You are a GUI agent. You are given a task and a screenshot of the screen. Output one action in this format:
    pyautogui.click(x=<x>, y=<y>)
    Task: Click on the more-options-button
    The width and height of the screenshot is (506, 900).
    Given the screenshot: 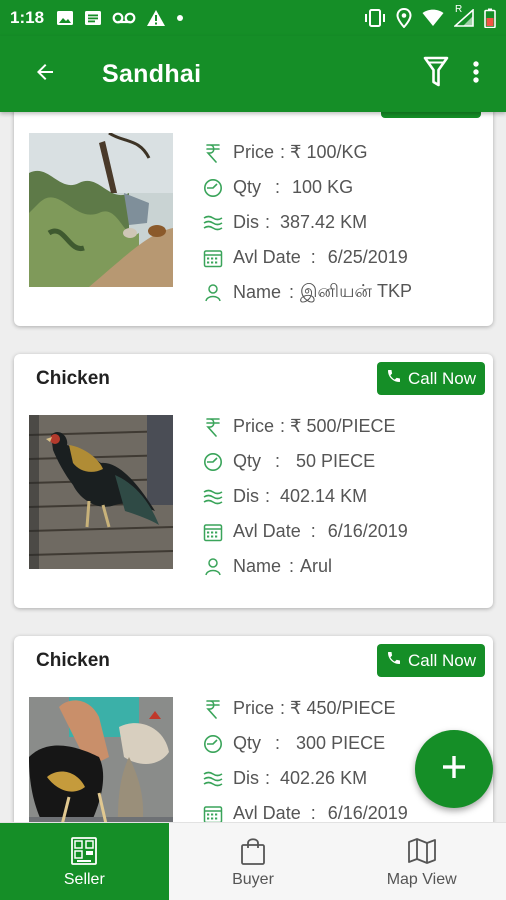 What is the action you would take?
    pyautogui.click(x=476, y=74)
    